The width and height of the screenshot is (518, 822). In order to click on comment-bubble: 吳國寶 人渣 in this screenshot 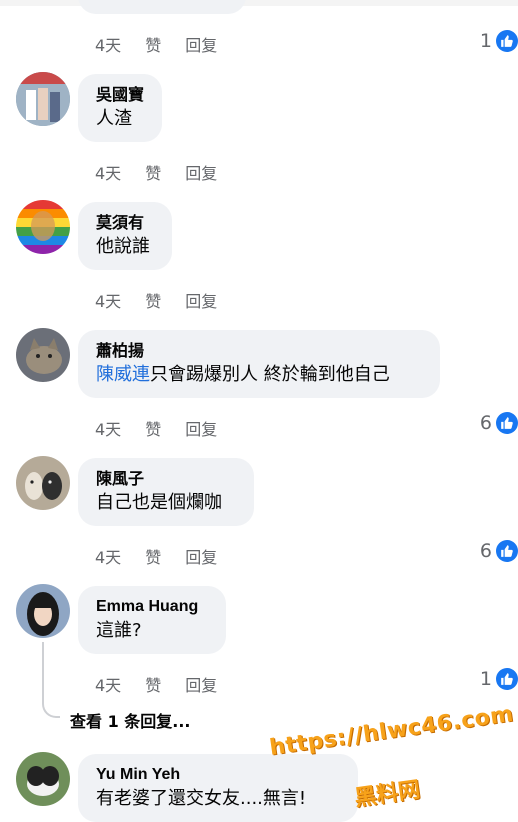, I will do `click(120, 108)`.